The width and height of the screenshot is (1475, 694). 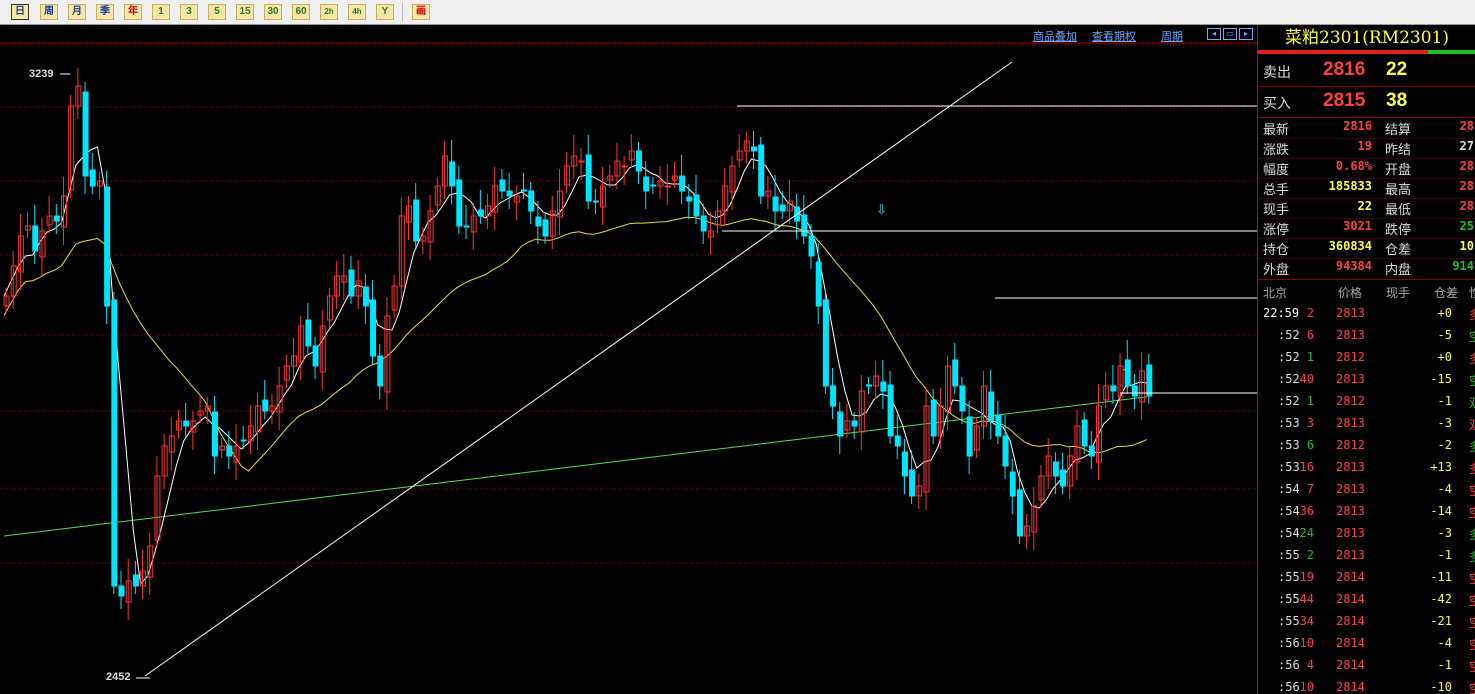 I want to click on tick-row: :55 2813 2 -1 多, so click(x=1366, y=556).